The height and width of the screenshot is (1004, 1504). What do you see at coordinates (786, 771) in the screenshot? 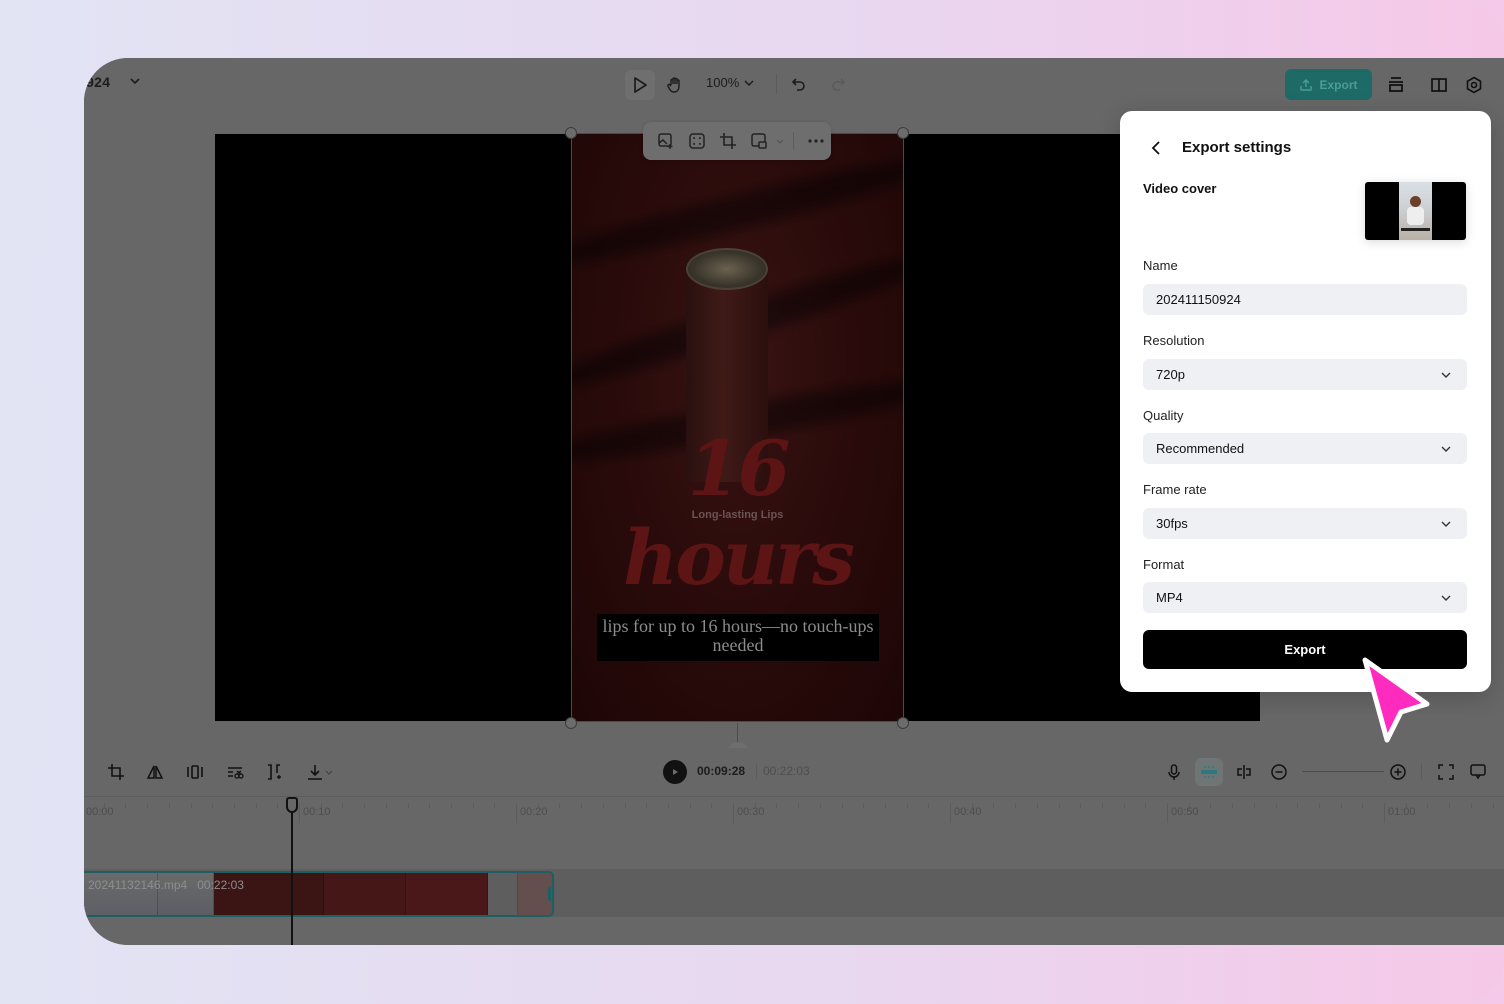
I see `total-time: 00:22:03` at bounding box center [786, 771].